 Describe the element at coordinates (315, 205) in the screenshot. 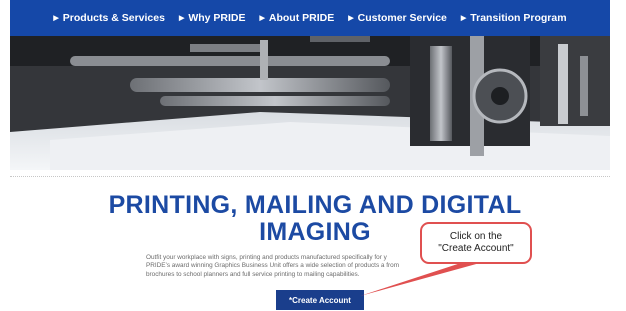

I see `page-title-line: PRINTING, MAILING AND DIGITAL` at that location.